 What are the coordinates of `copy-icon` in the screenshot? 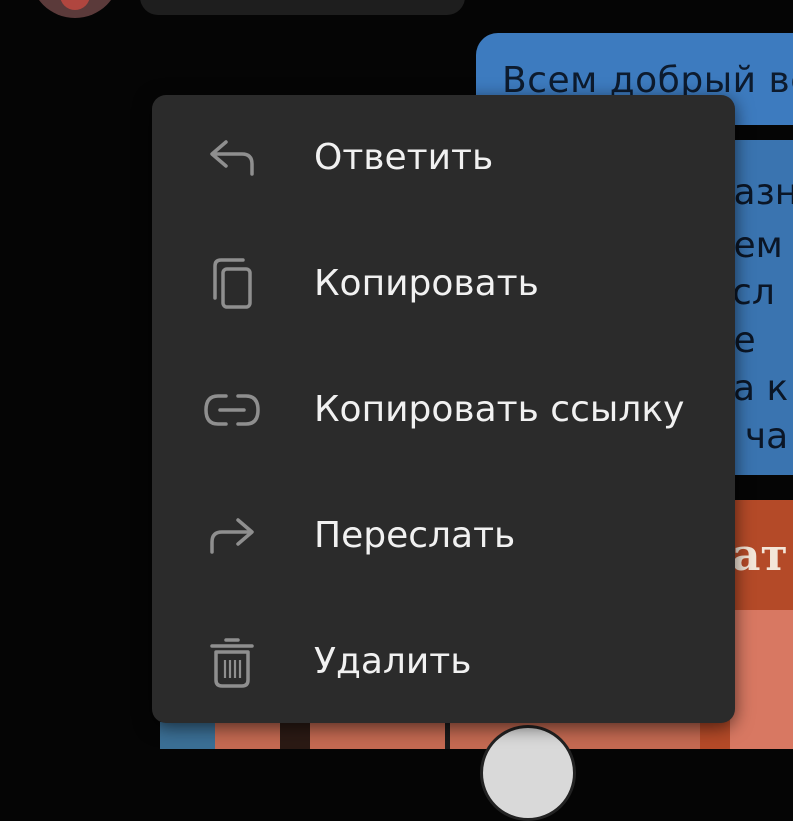 It's located at (232, 283).